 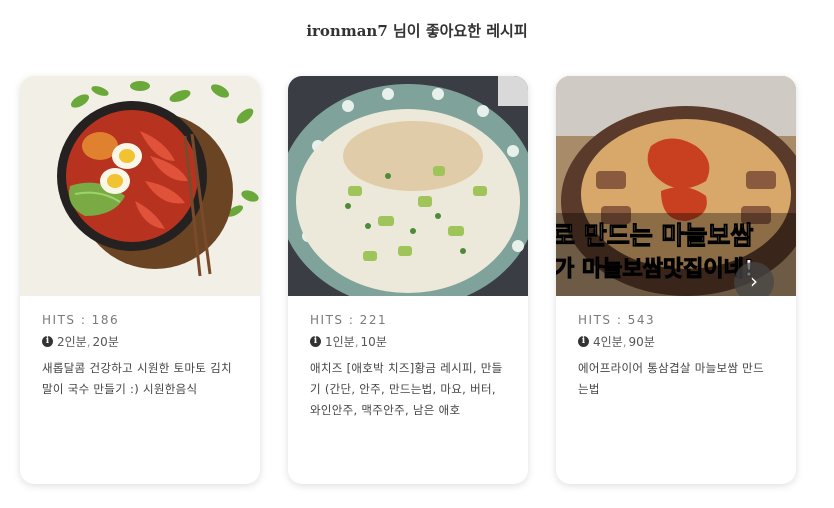 What do you see at coordinates (641, 342) in the screenshot?
I see `cook-time: 90분` at bounding box center [641, 342].